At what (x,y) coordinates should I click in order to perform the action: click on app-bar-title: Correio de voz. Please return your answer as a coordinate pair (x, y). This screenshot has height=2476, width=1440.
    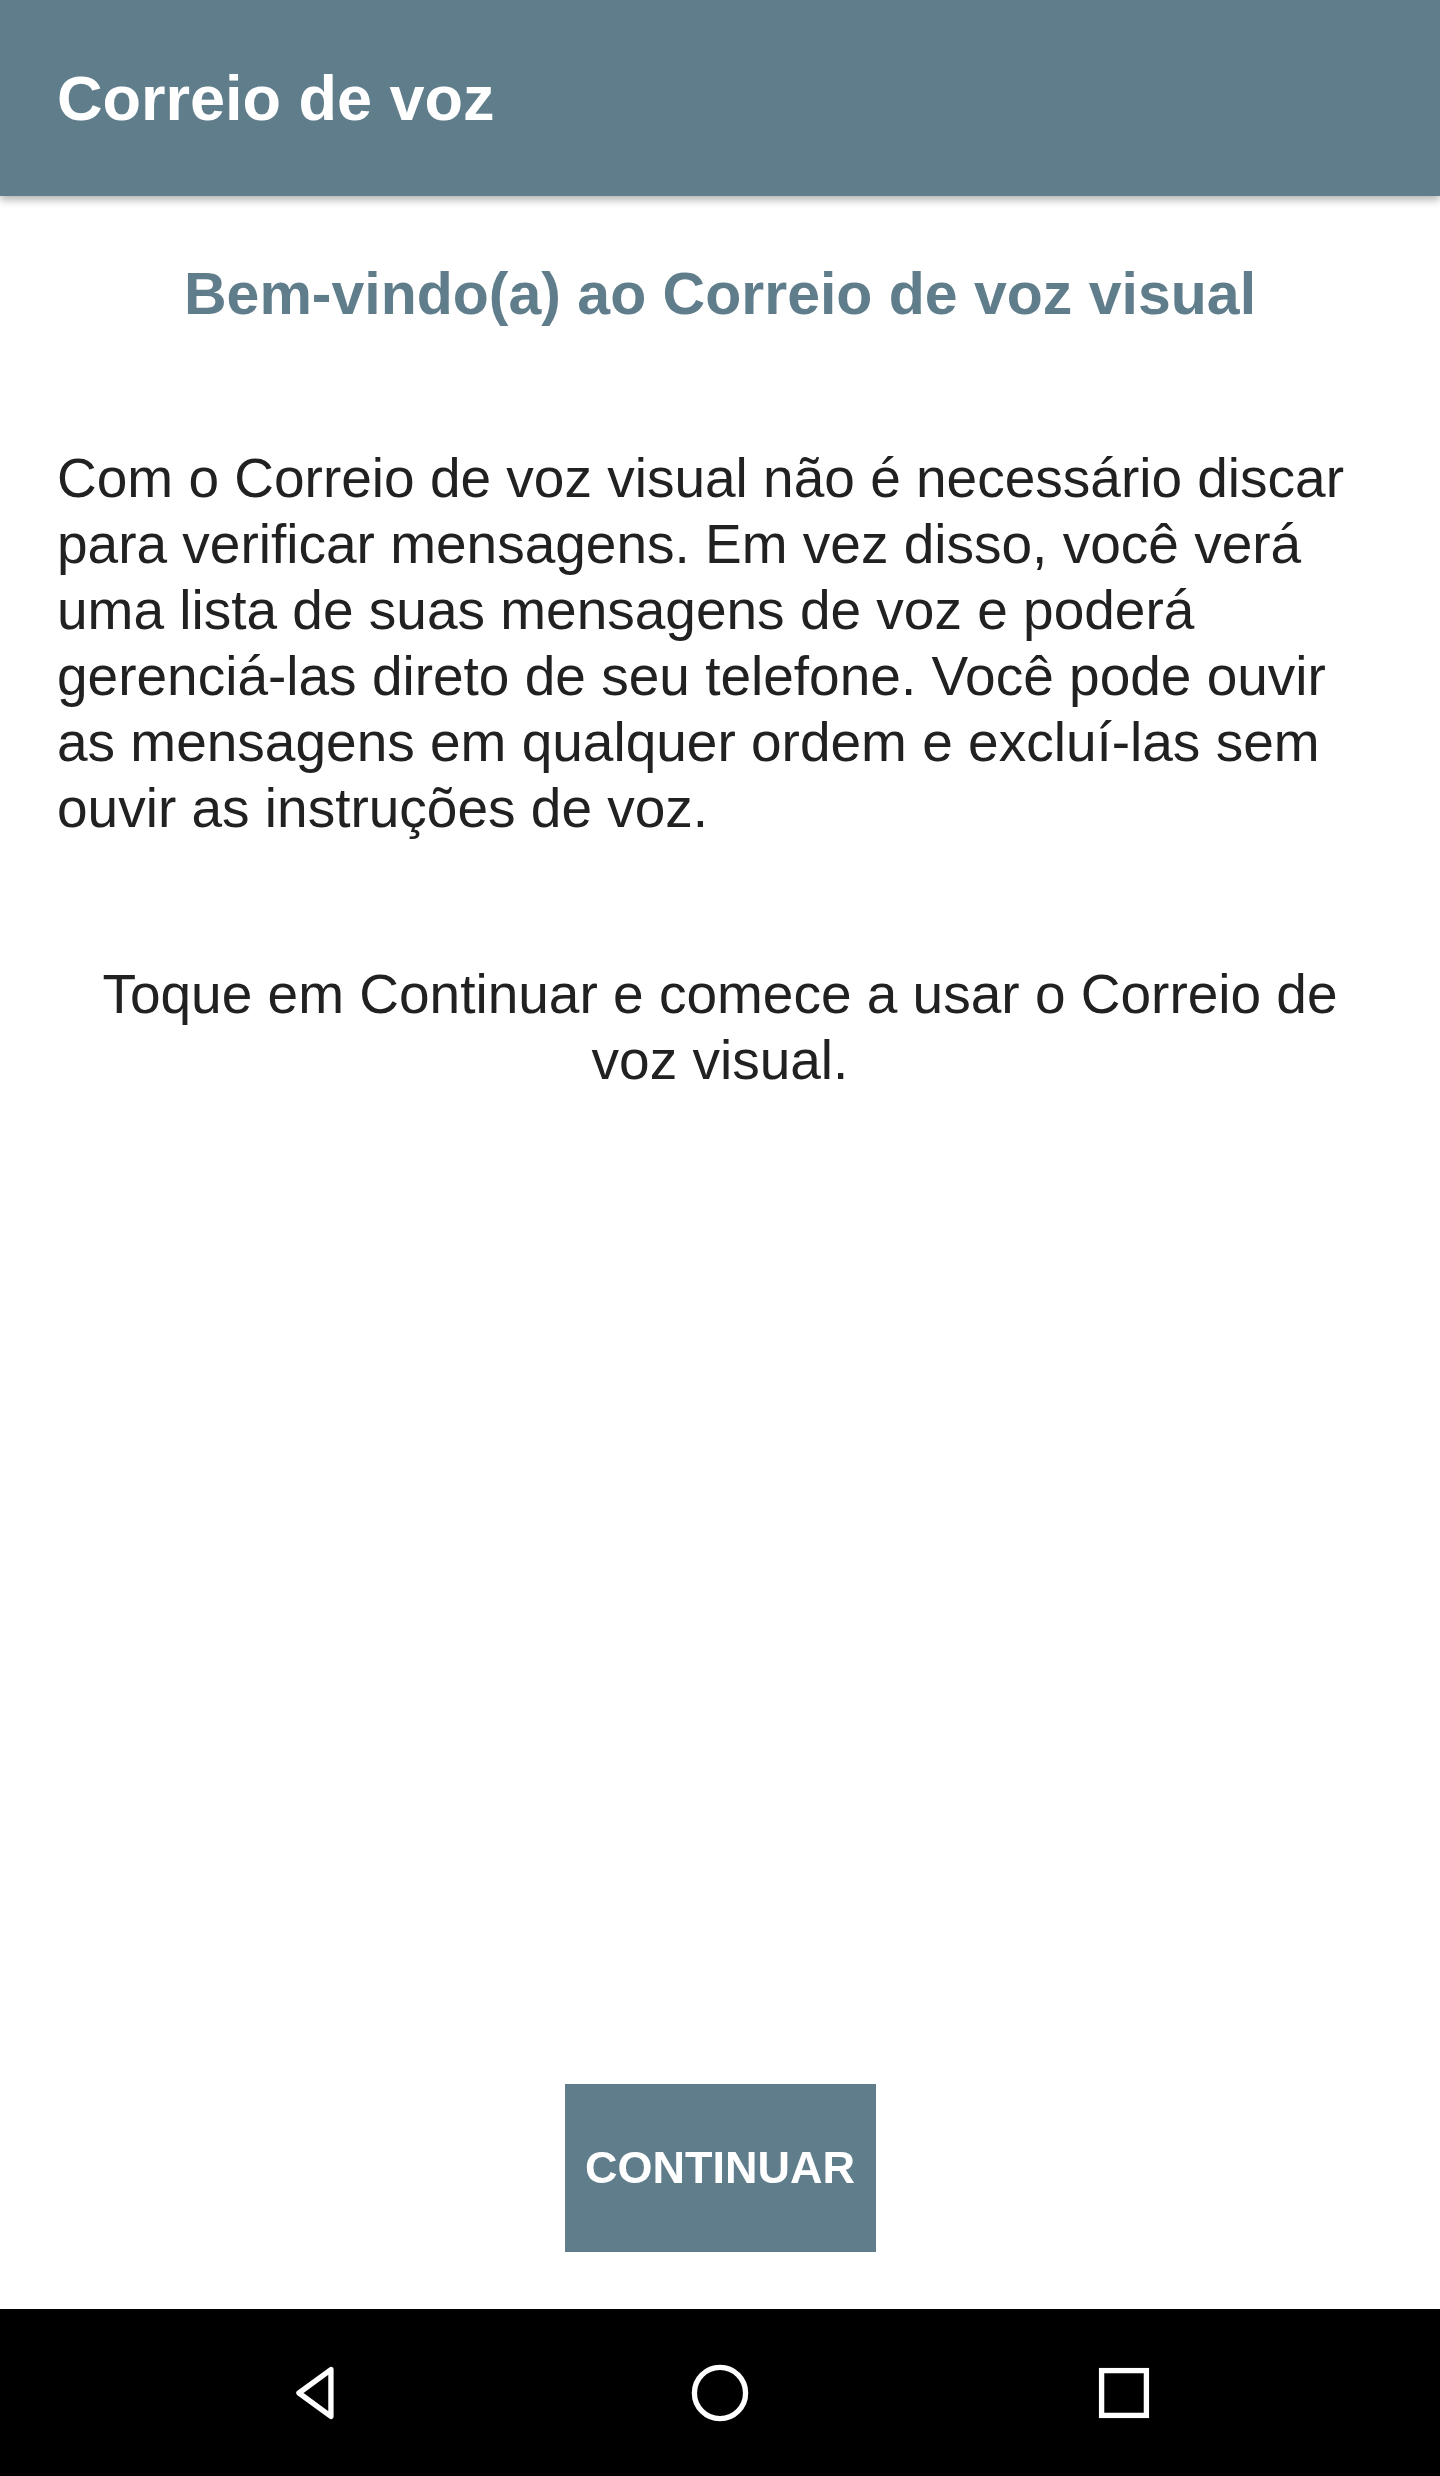
    Looking at the image, I should click on (276, 98).